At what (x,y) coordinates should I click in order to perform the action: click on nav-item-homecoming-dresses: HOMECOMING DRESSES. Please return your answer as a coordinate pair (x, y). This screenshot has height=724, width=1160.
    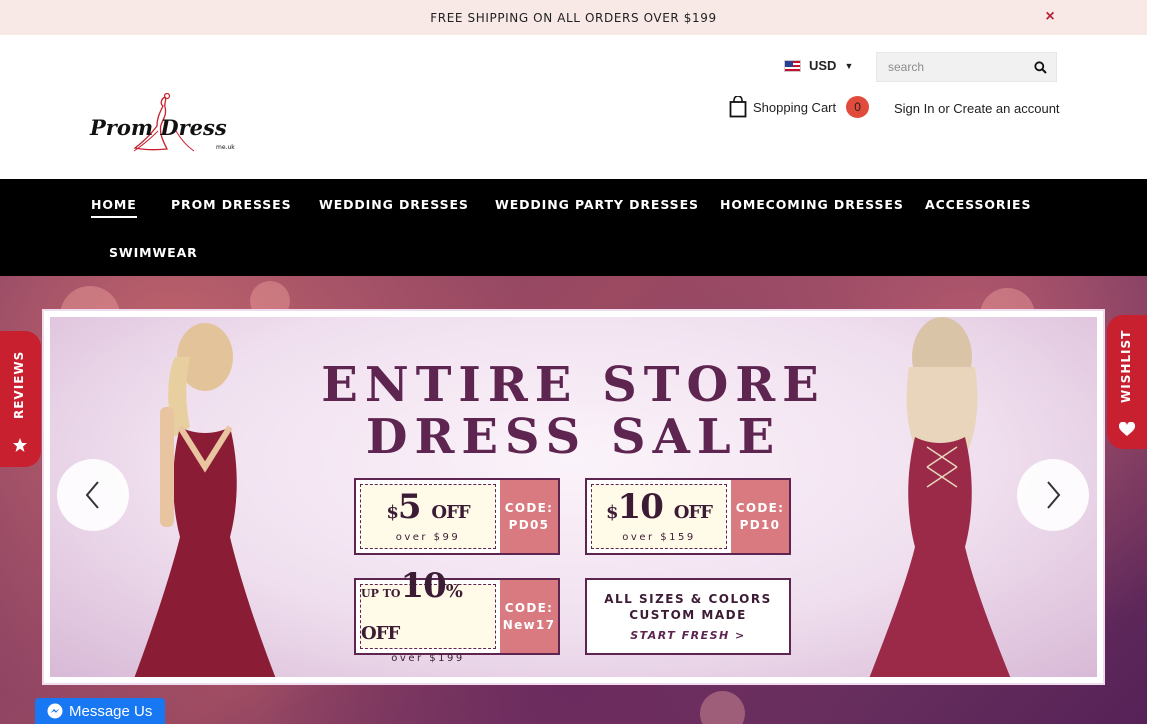
    Looking at the image, I should click on (812, 204).